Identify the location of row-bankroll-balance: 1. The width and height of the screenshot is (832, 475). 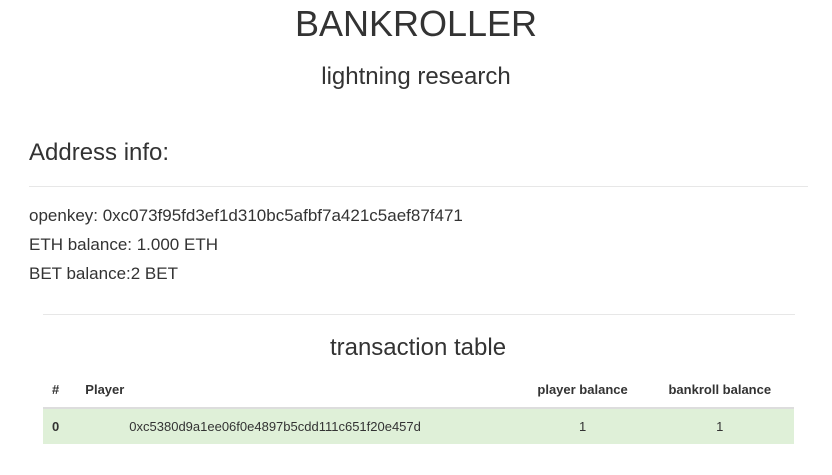
(719, 425).